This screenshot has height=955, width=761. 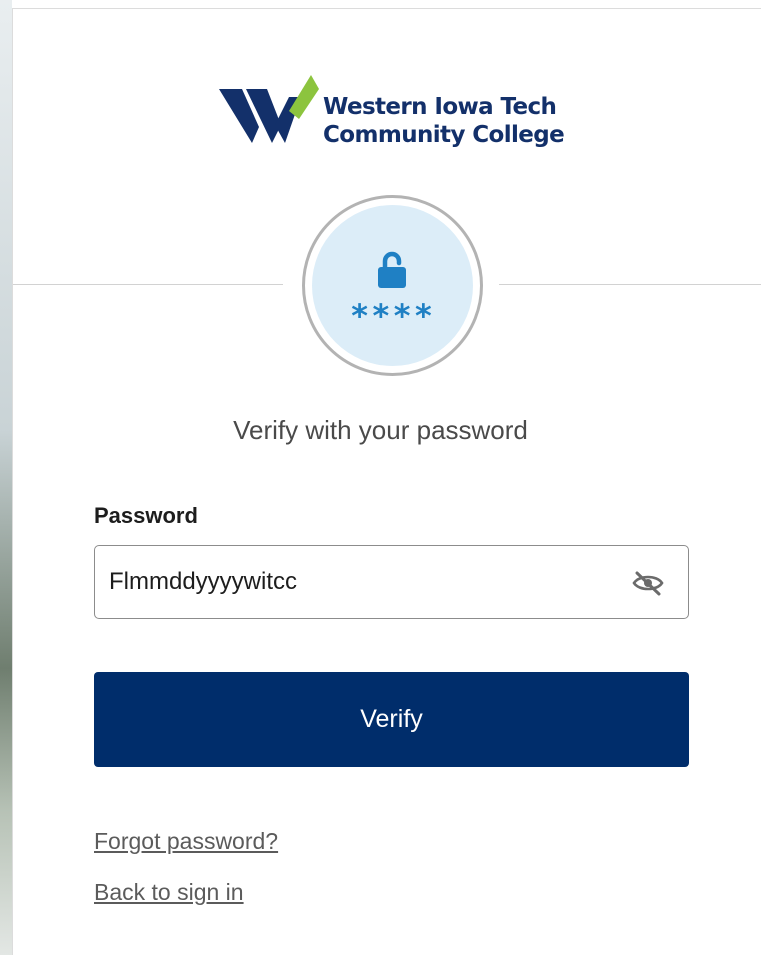 What do you see at coordinates (440, 107) in the screenshot?
I see `college-name-line1: Western Iowa Tech` at bounding box center [440, 107].